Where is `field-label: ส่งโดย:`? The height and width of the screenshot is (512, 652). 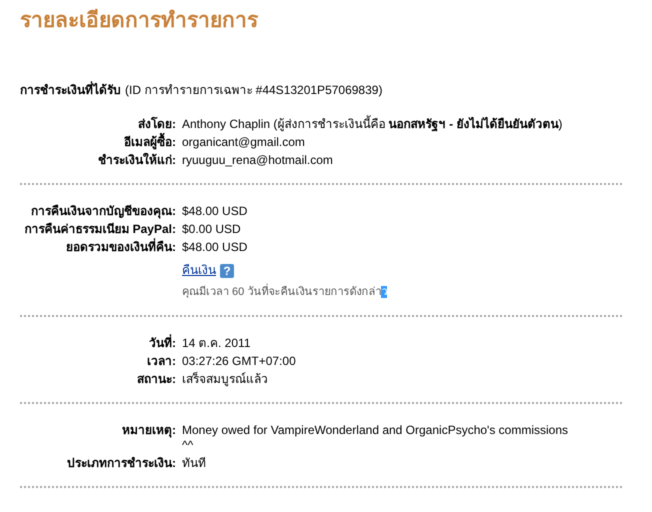 field-label: ส่งโดย: is located at coordinates (156, 124).